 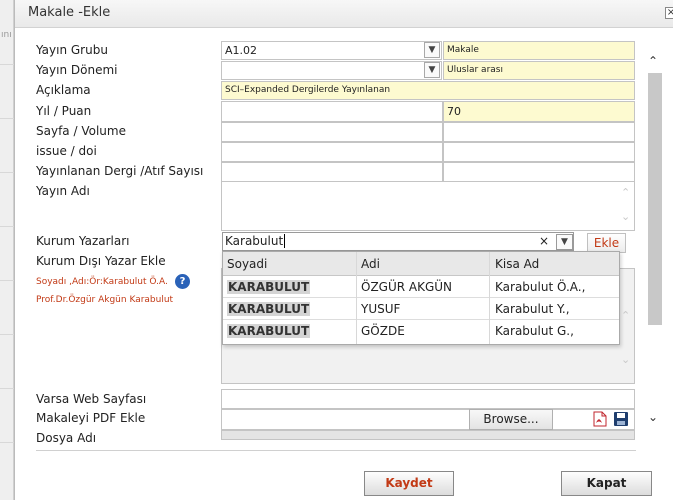 What do you see at coordinates (182, 281) in the screenshot?
I see `help-icon: ?` at bounding box center [182, 281].